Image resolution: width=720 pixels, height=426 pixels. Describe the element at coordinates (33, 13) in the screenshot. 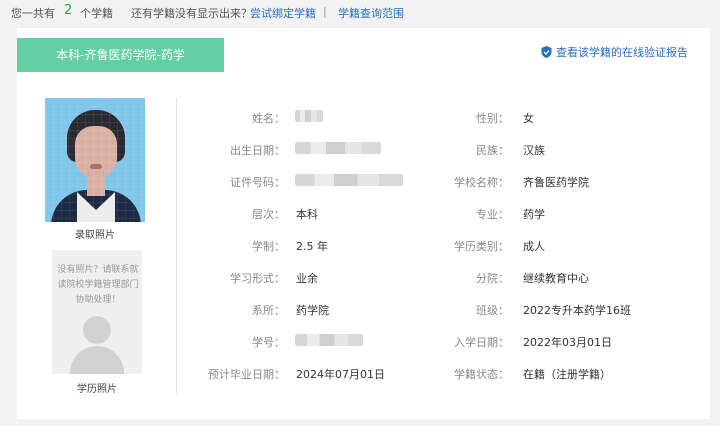

I see `summary-prefix: 您一共有` at that location.